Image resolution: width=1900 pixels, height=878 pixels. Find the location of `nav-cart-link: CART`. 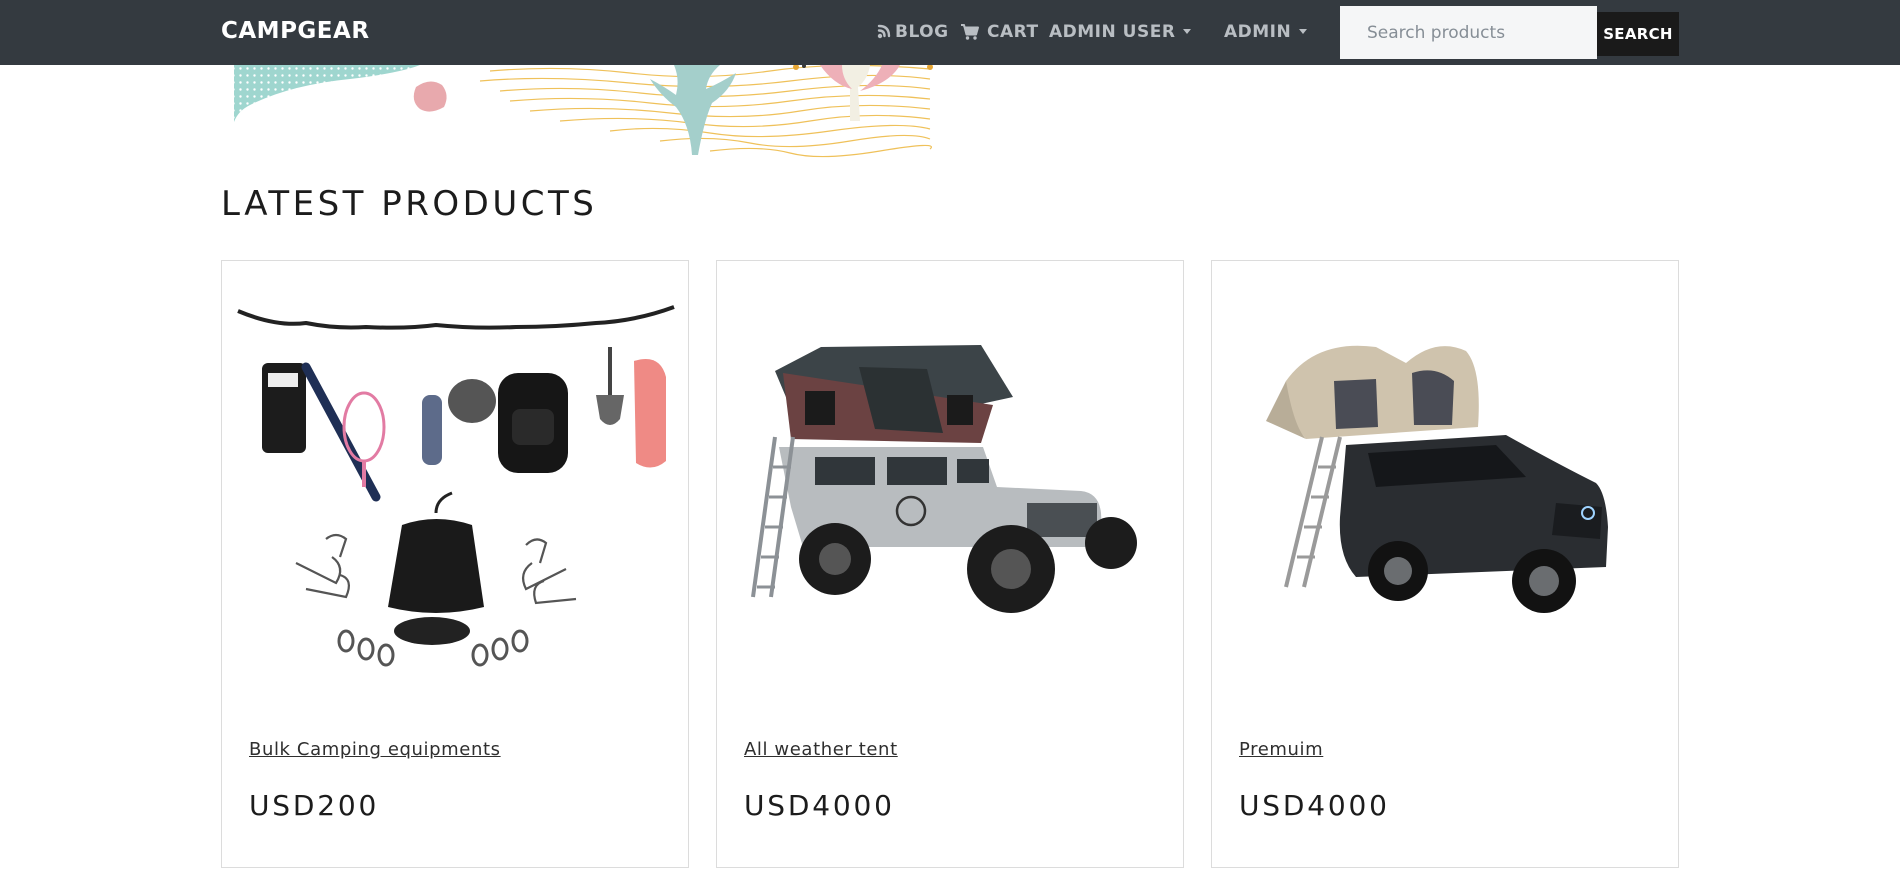

nav-cart-link: CART is located at coordinates (999, 32).